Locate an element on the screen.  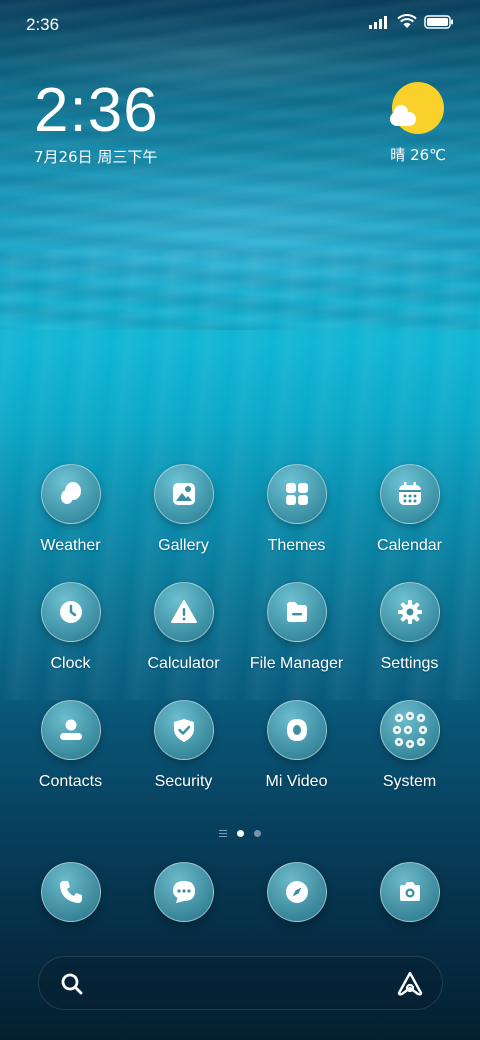
app-settings: Settings is located at coordinates (409, 627).